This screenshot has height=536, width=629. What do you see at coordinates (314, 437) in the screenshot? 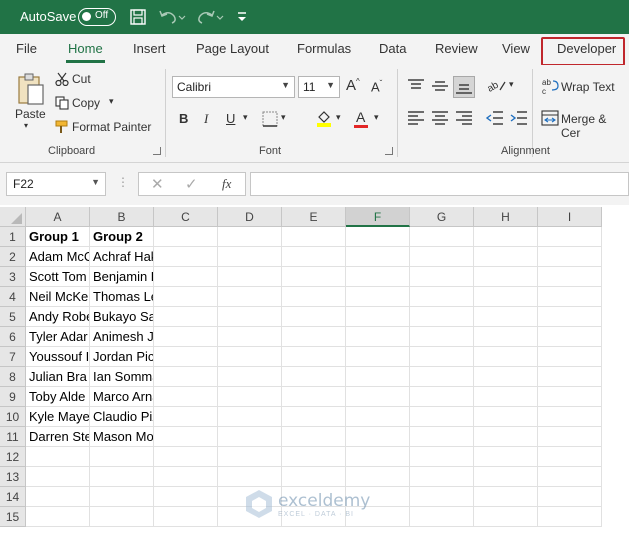
I see `cell-e11` at bounding box center [314, 437].